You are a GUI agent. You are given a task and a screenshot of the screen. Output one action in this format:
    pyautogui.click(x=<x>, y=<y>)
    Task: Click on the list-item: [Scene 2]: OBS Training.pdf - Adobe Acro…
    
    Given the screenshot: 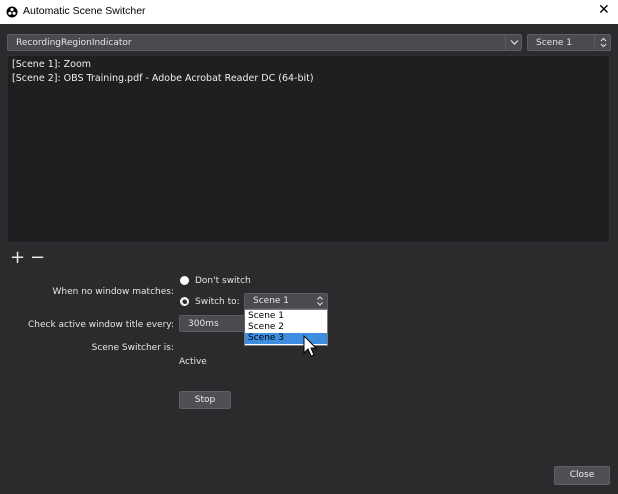 What is the action you would take?
    pyautogui.click(x=163, y=78)
    